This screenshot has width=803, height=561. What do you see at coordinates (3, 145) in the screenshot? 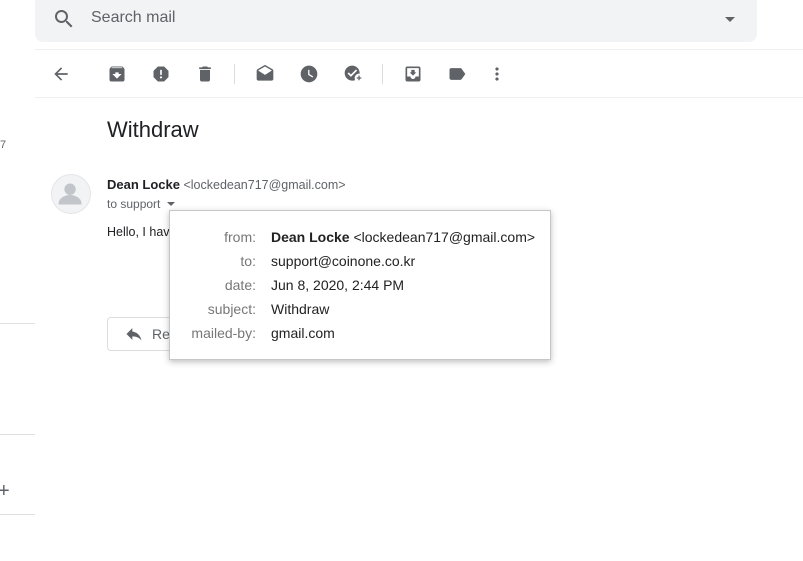
I see `left-nav-count: 7` at bounding box center [3, 145].